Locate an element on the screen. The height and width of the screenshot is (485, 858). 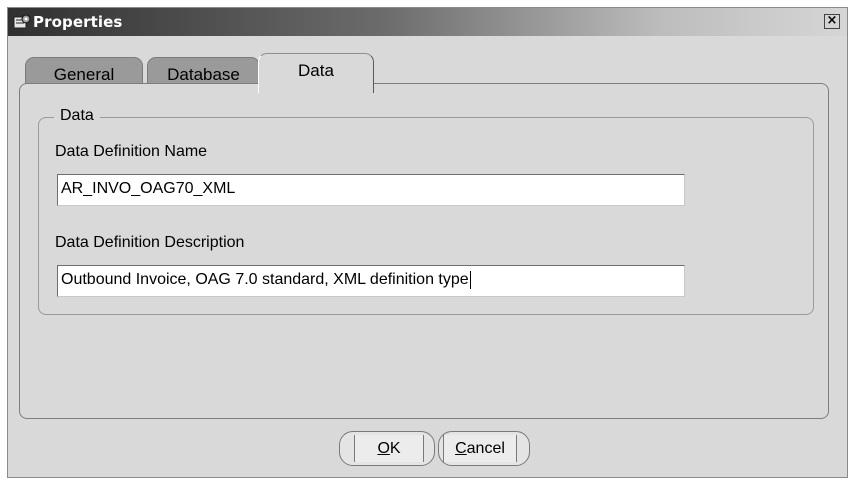
ok-button: OK is located at coordinates (387, 448).